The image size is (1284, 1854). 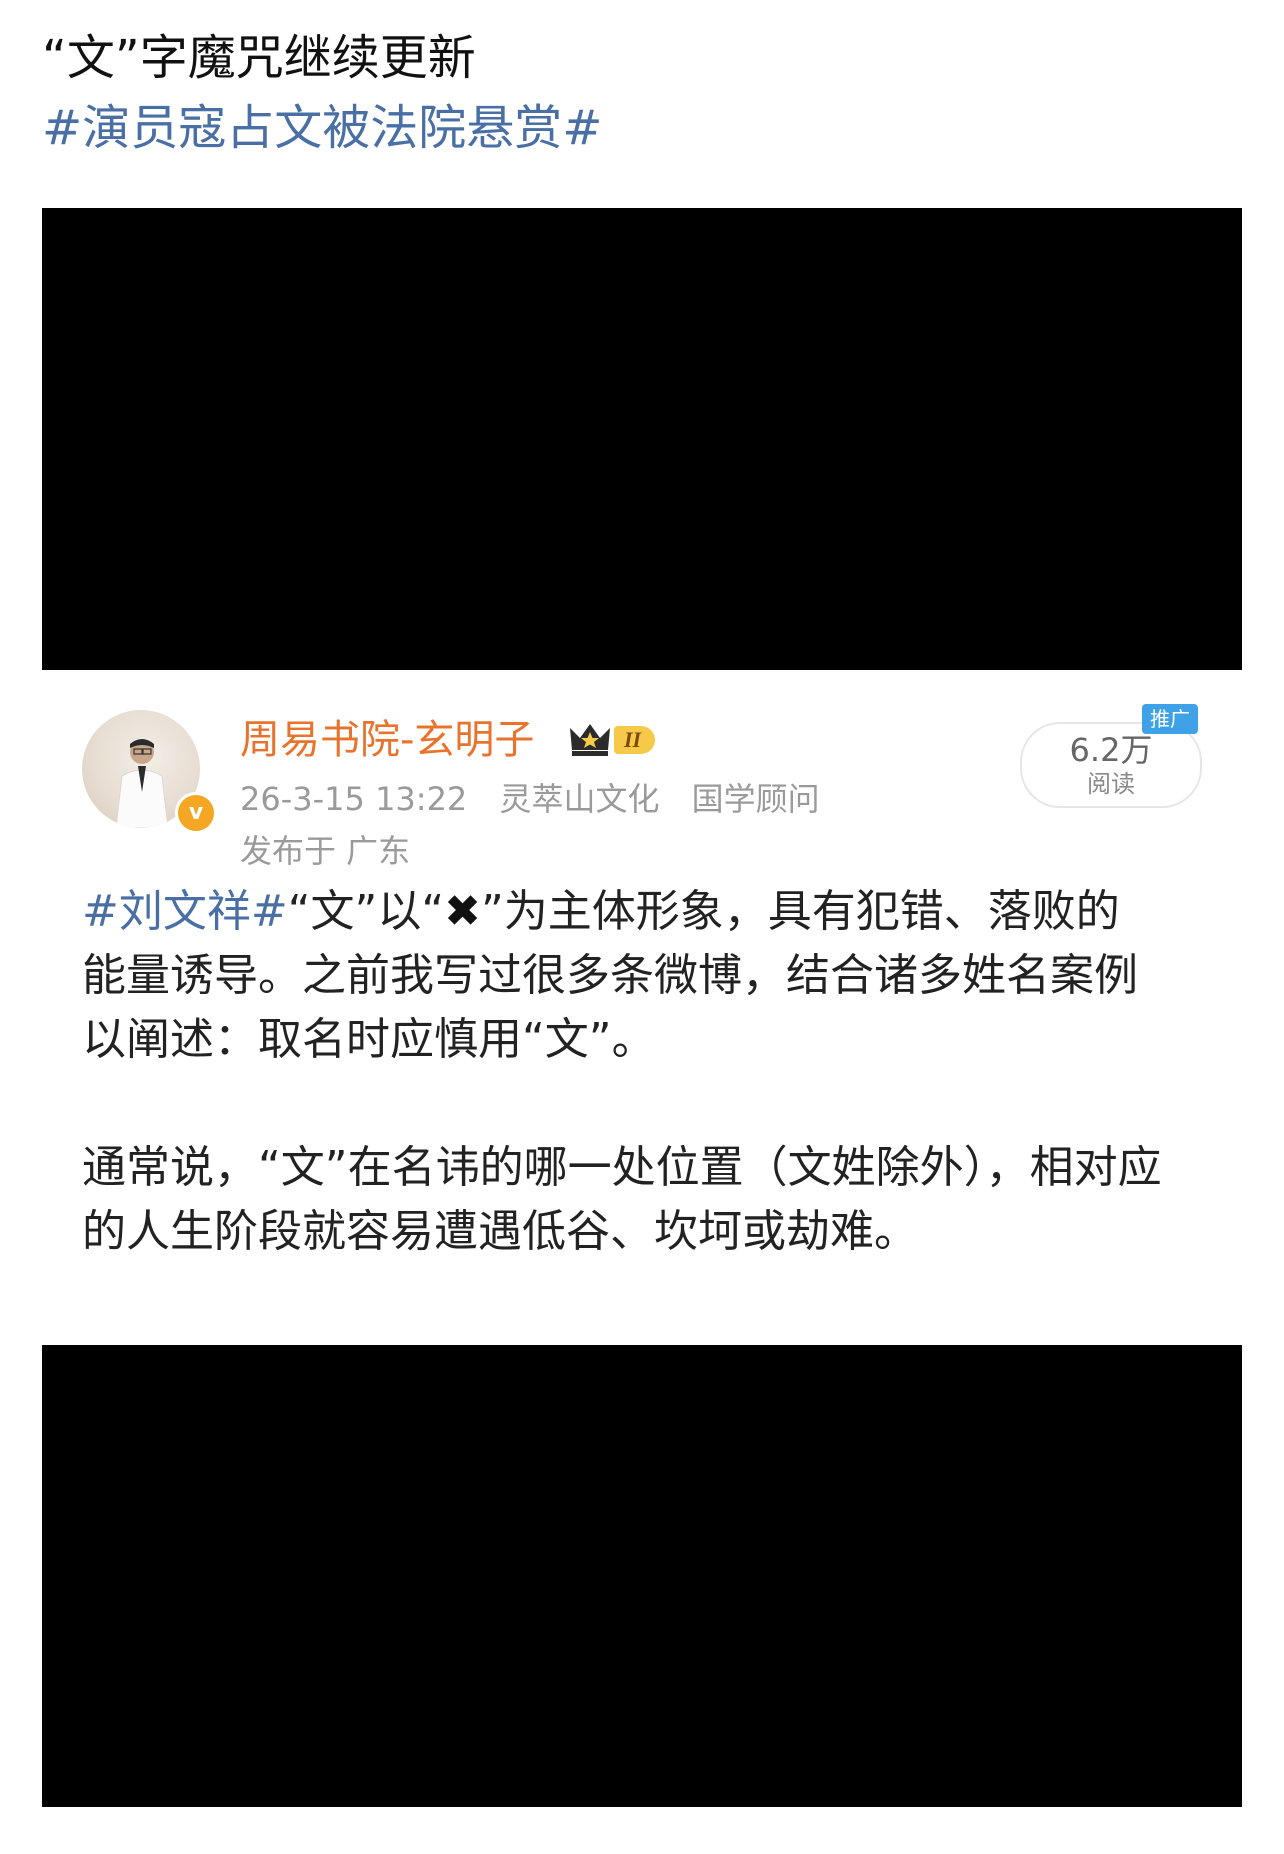 What do you see at coordinates (322, 128) in the screenshot?
I see `topic-link: #演员寇占文被法院悬赏#` at bounding box center [322, 128].